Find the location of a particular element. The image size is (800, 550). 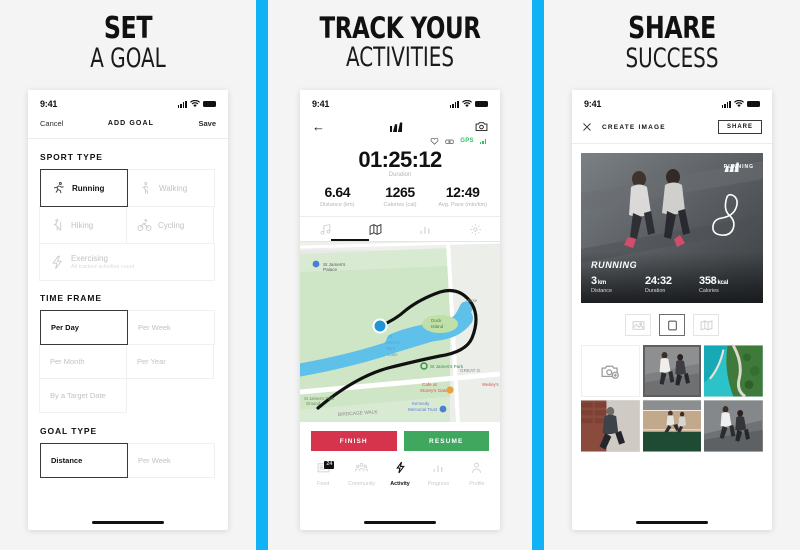

square-icon is located at coordinates (672, 325).